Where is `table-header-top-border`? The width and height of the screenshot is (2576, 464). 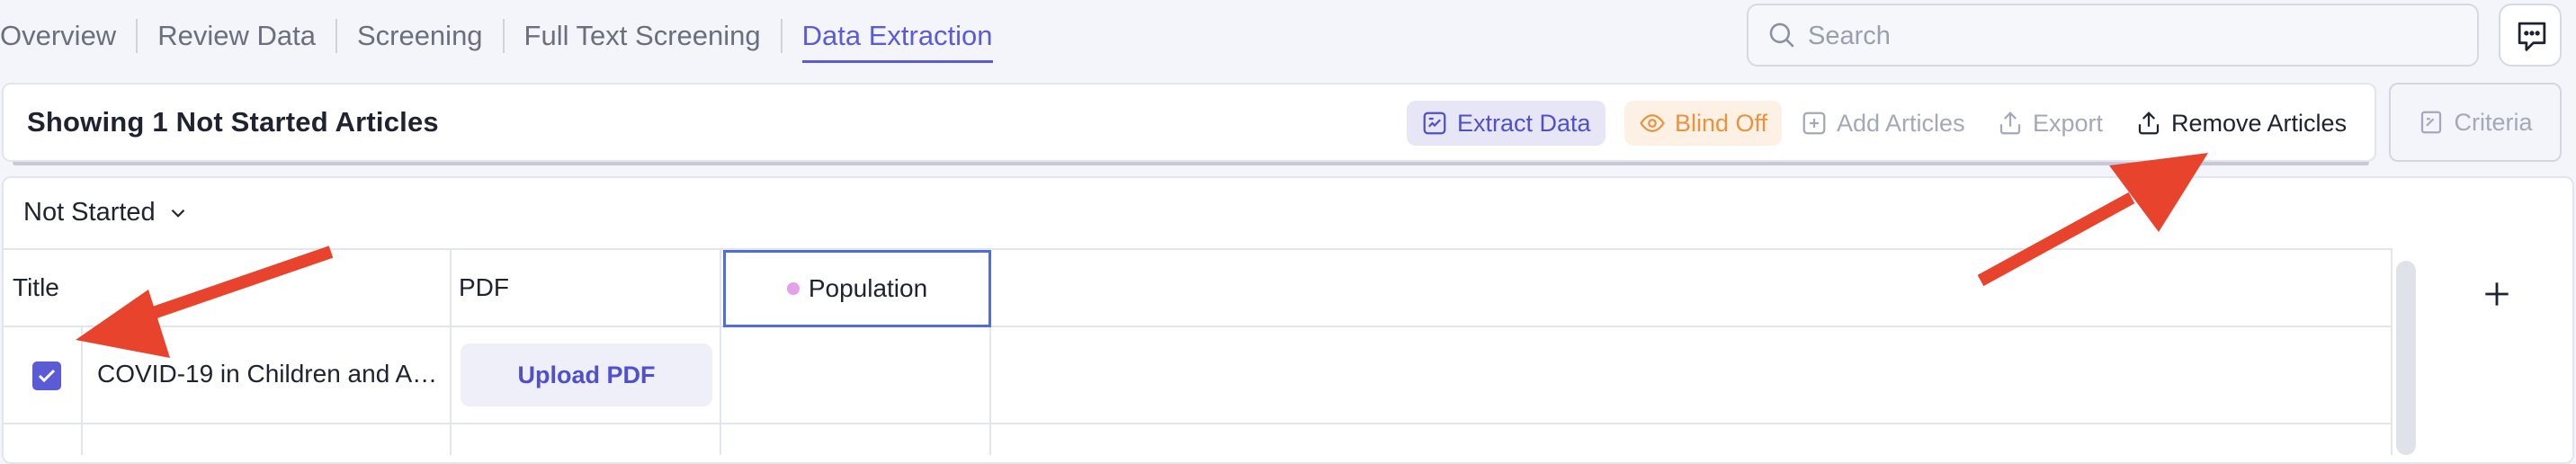 table-header-top-border is located at coordinates (1198, 249).